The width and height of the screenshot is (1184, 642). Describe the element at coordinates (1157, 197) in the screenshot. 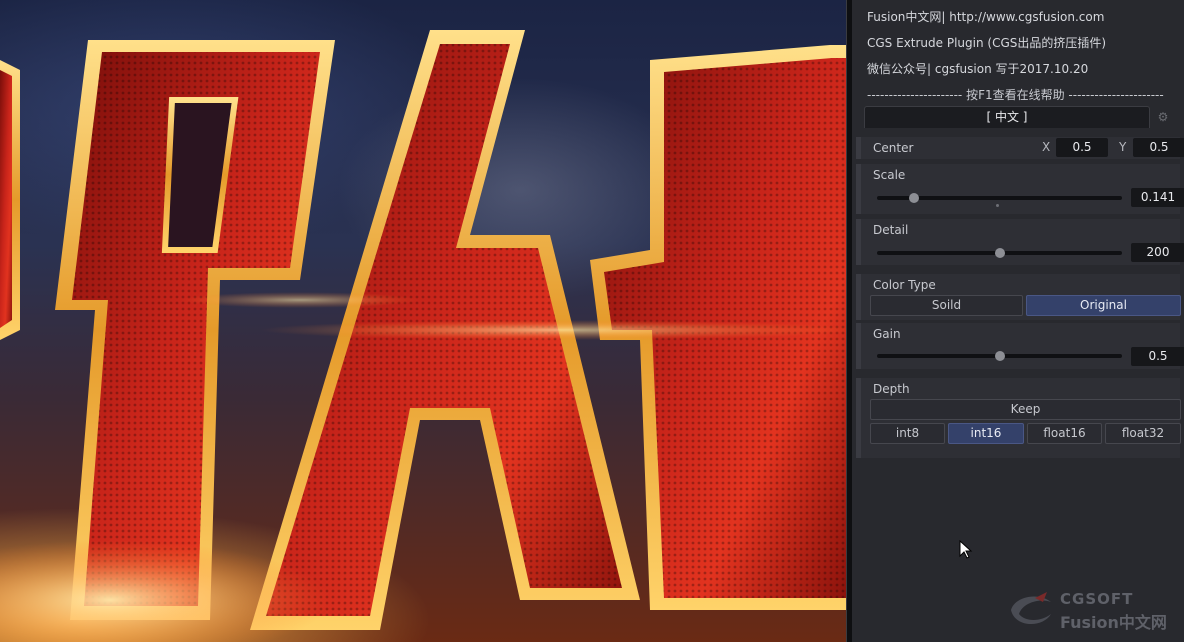

I see `scale-value-input: 0.141` at that location.